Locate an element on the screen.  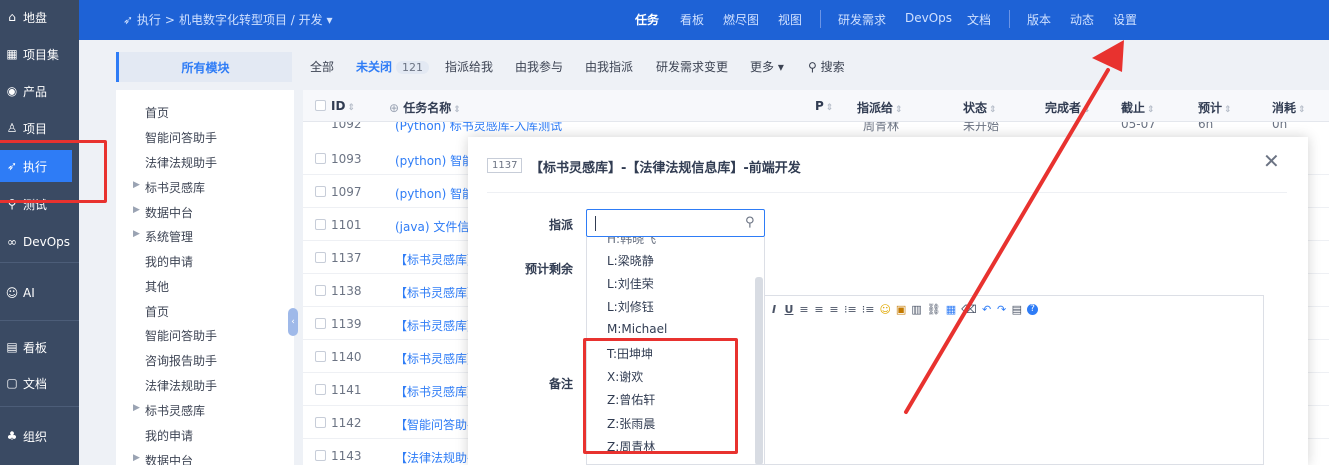
col-deadline: 截止 ⇕ is located at coordinates (1138, 107).